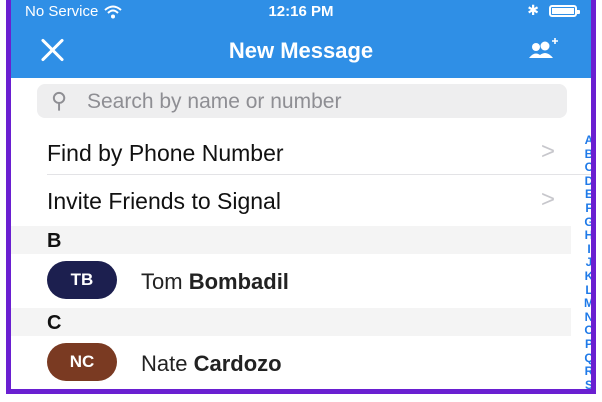 The height and width of the screenshot is (402, 602). I want to click on section-header-c: C, so click(291, 322).